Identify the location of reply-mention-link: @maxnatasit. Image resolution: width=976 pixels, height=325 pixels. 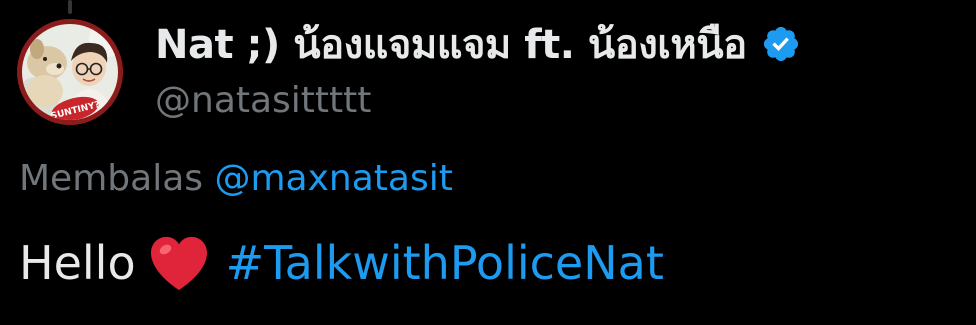
(333, 178).